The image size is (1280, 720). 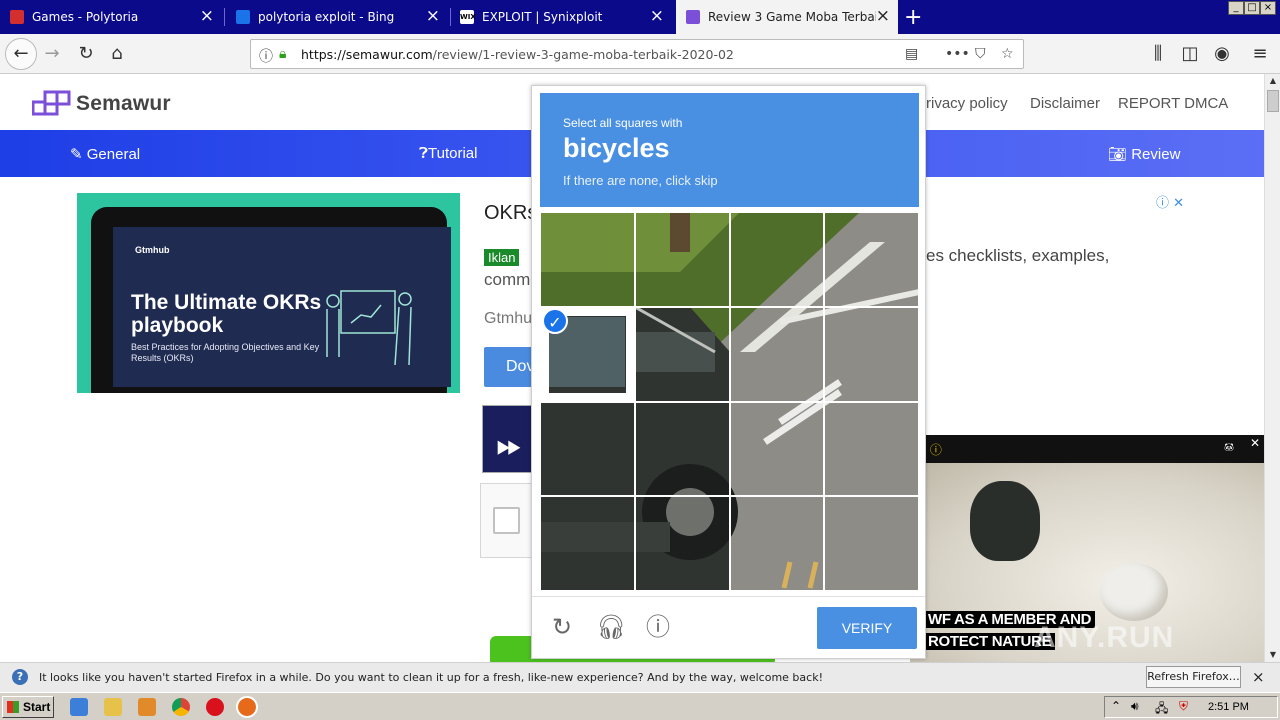 I want to click on question-icon: ❓︎, so click(x=424, y=153).